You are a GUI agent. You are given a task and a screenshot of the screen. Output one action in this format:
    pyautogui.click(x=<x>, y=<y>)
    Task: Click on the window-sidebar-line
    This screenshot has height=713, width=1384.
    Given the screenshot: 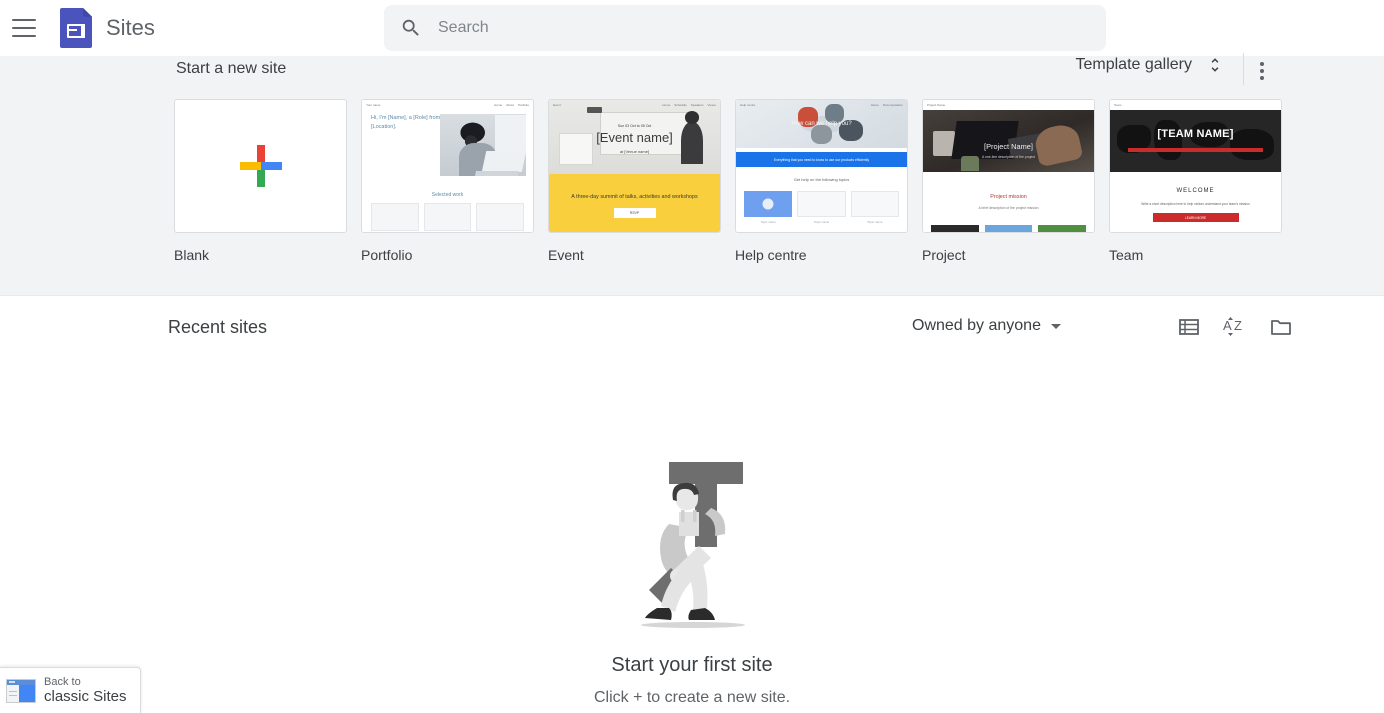 What is the action you would take?
    pyautogui.click(x=13, y=695)
    